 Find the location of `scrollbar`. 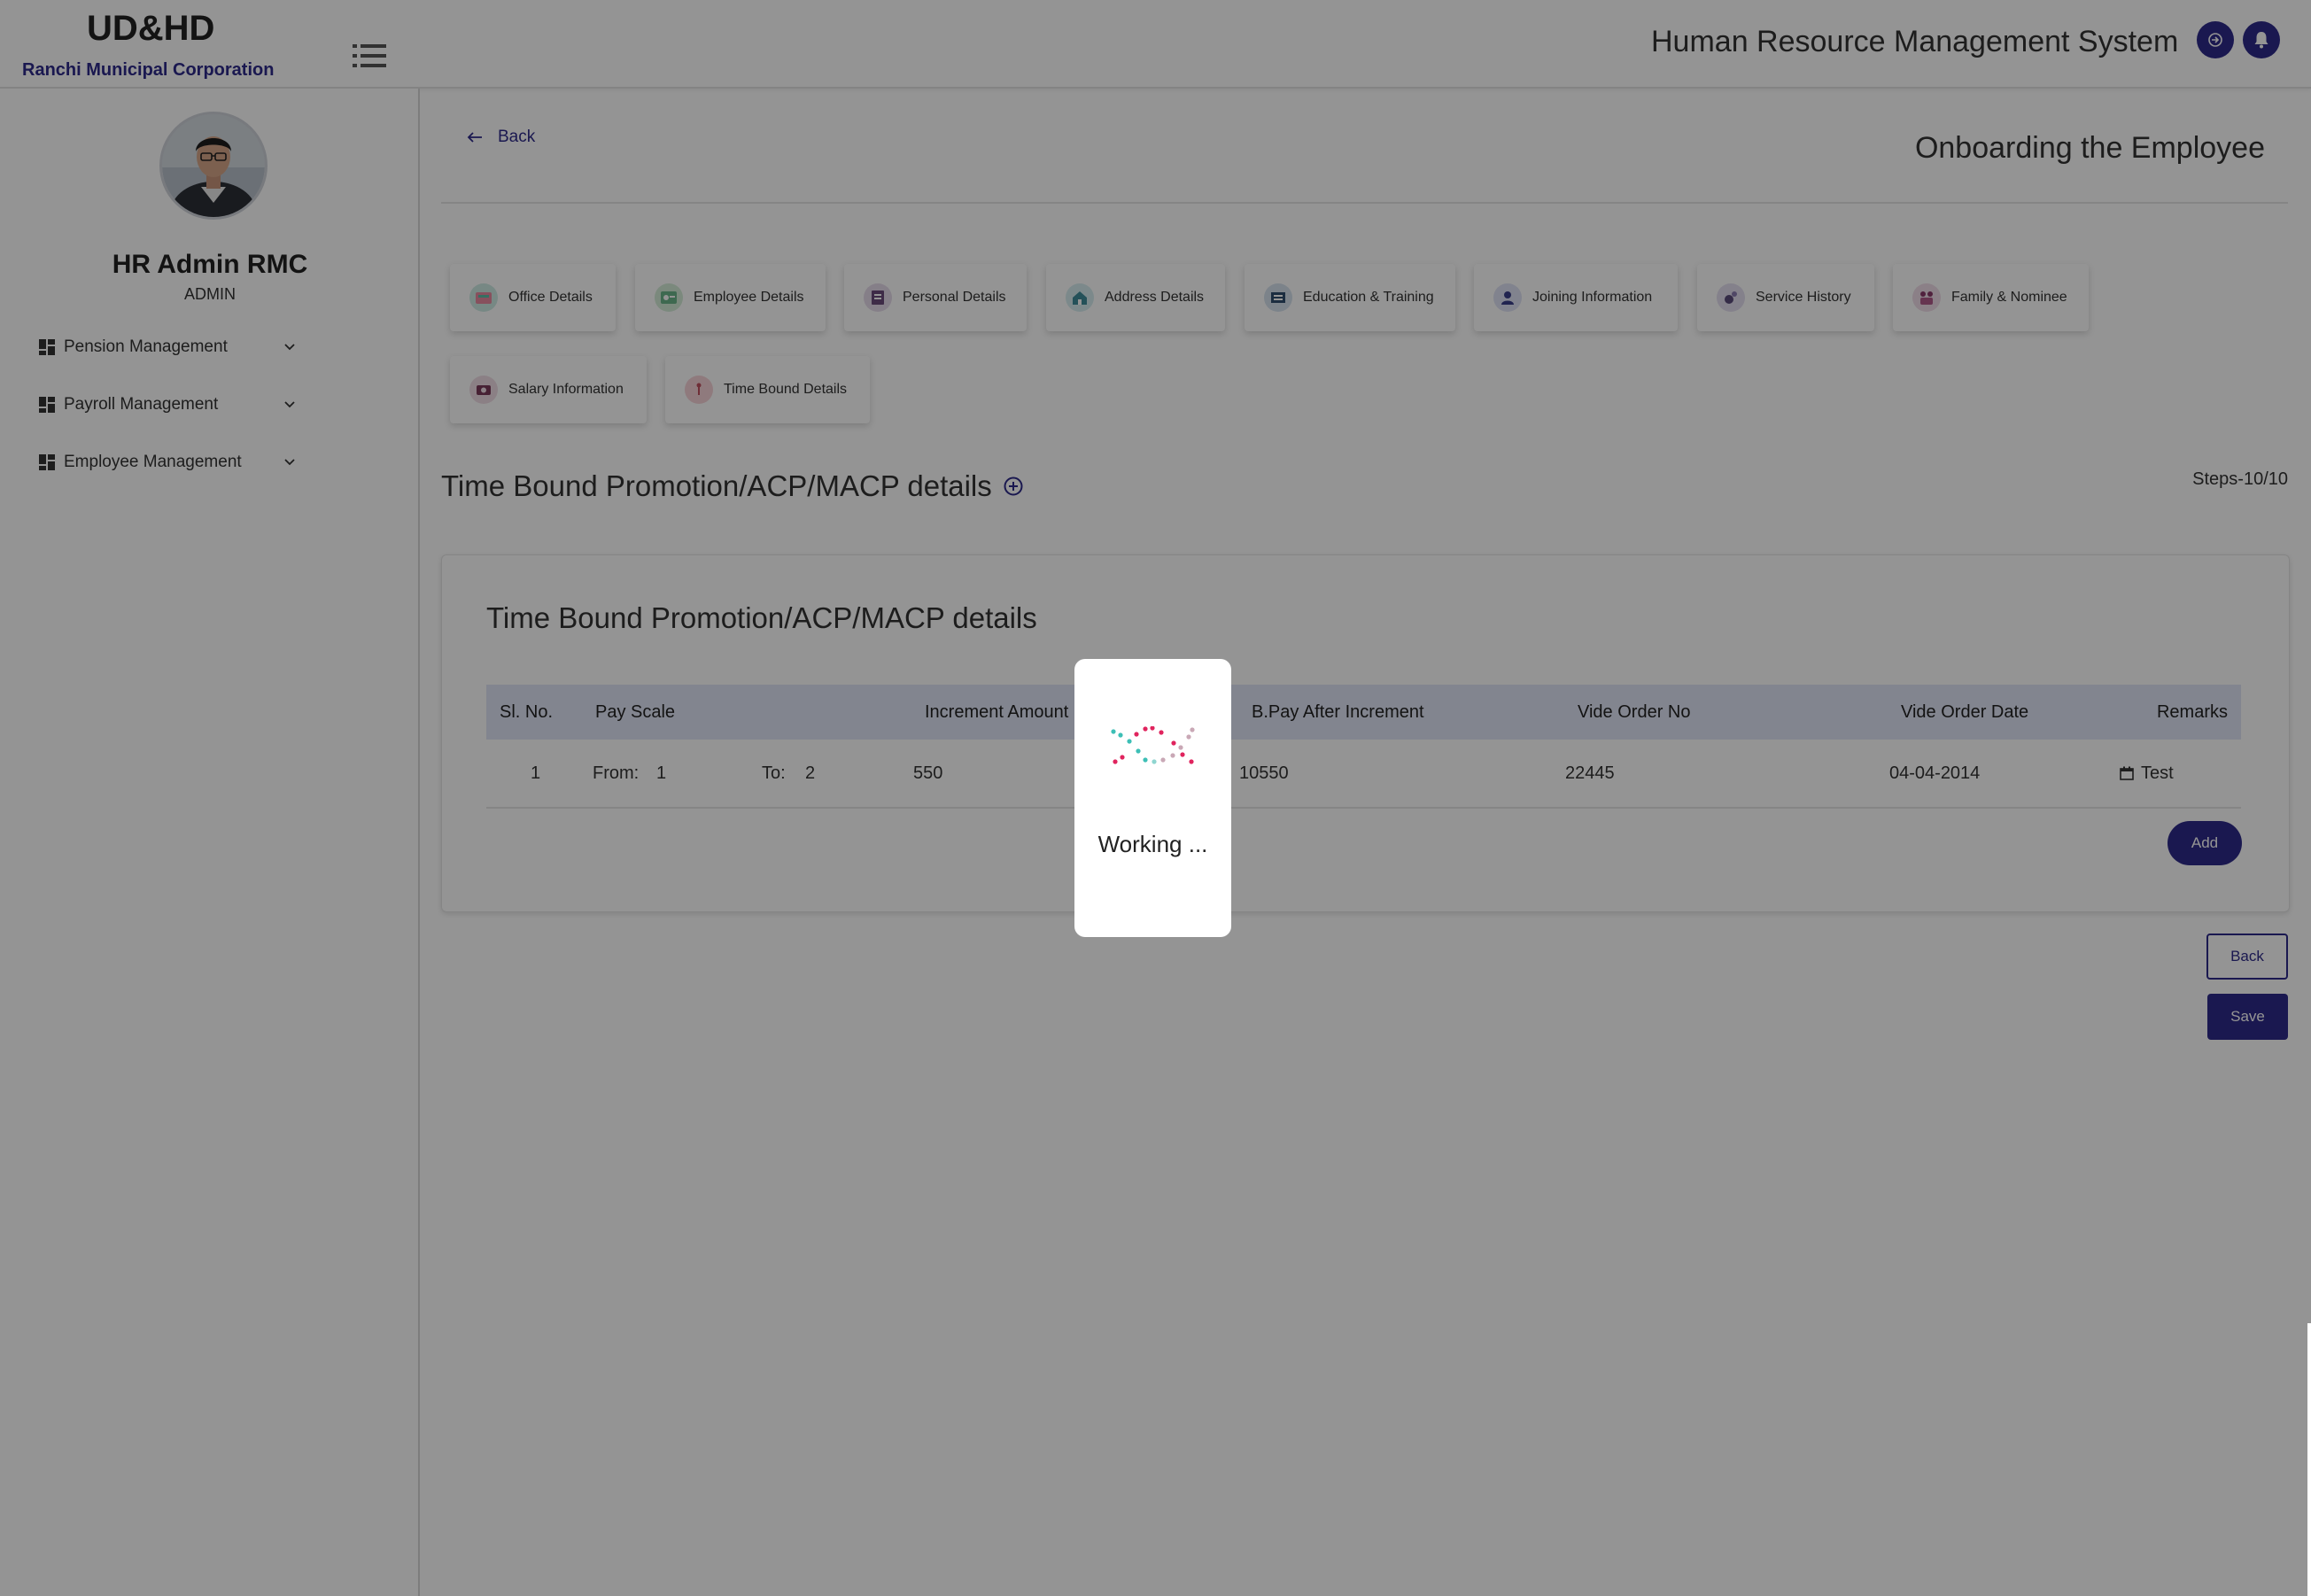

scrollbar is located at coordinates (2309, 1460).